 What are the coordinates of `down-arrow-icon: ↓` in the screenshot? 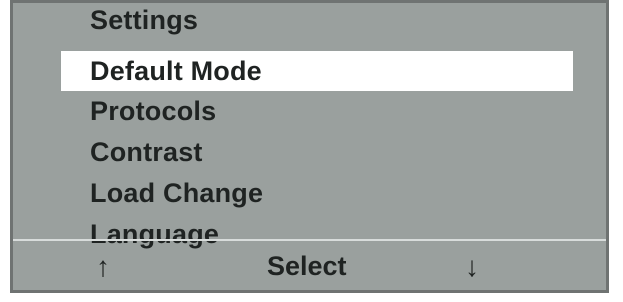 It's located at (472, 266).